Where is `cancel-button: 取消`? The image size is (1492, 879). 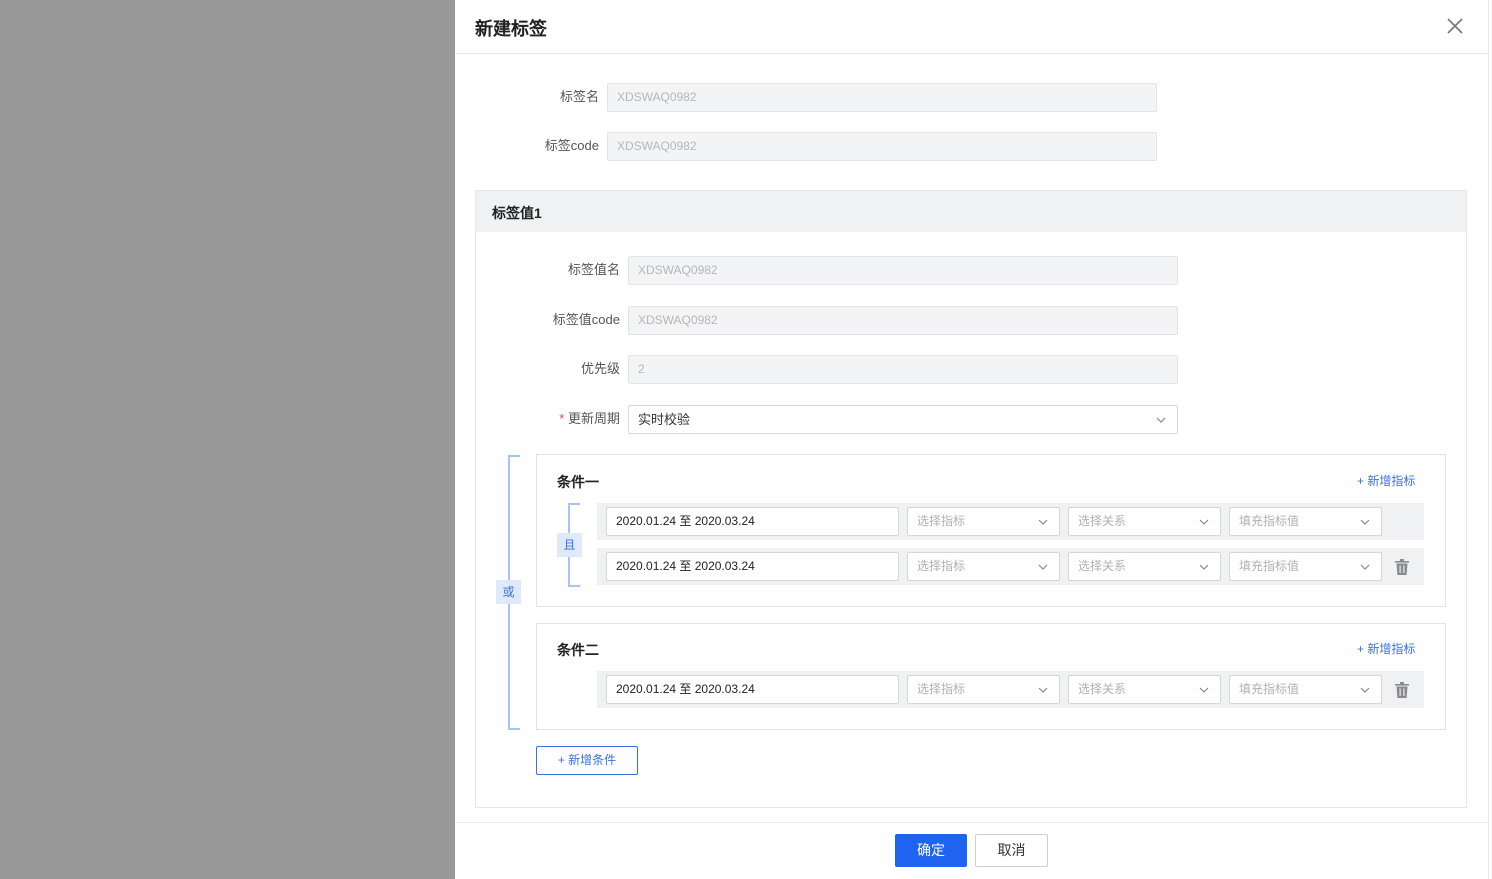
cancel-button: 取消 is located at coordinates (1011, 850).